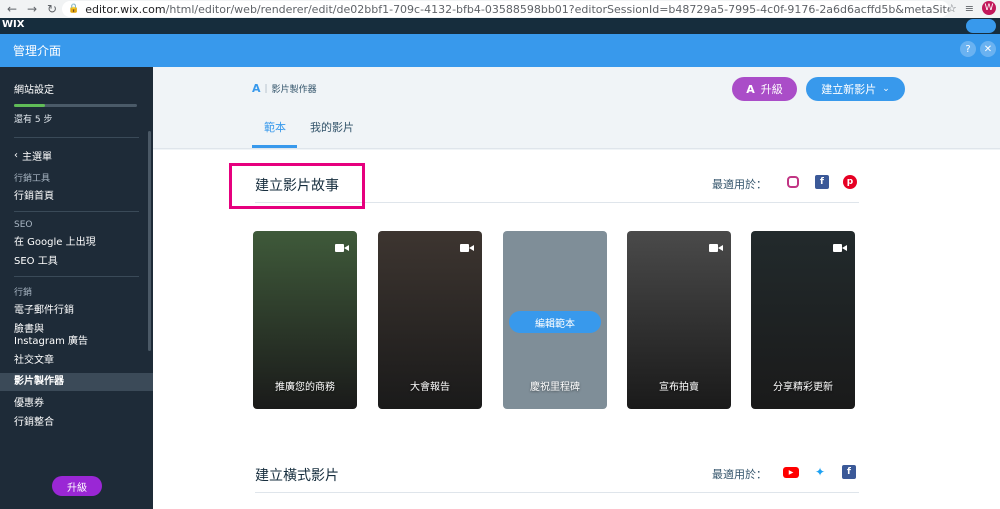 Image resolution: width=1000 pixels, height=509 pixels. What do you see at coordinates (849, 89) in the screenshot?
I see `create-video-label: 建立新影片` at bounding box center [849, 89].